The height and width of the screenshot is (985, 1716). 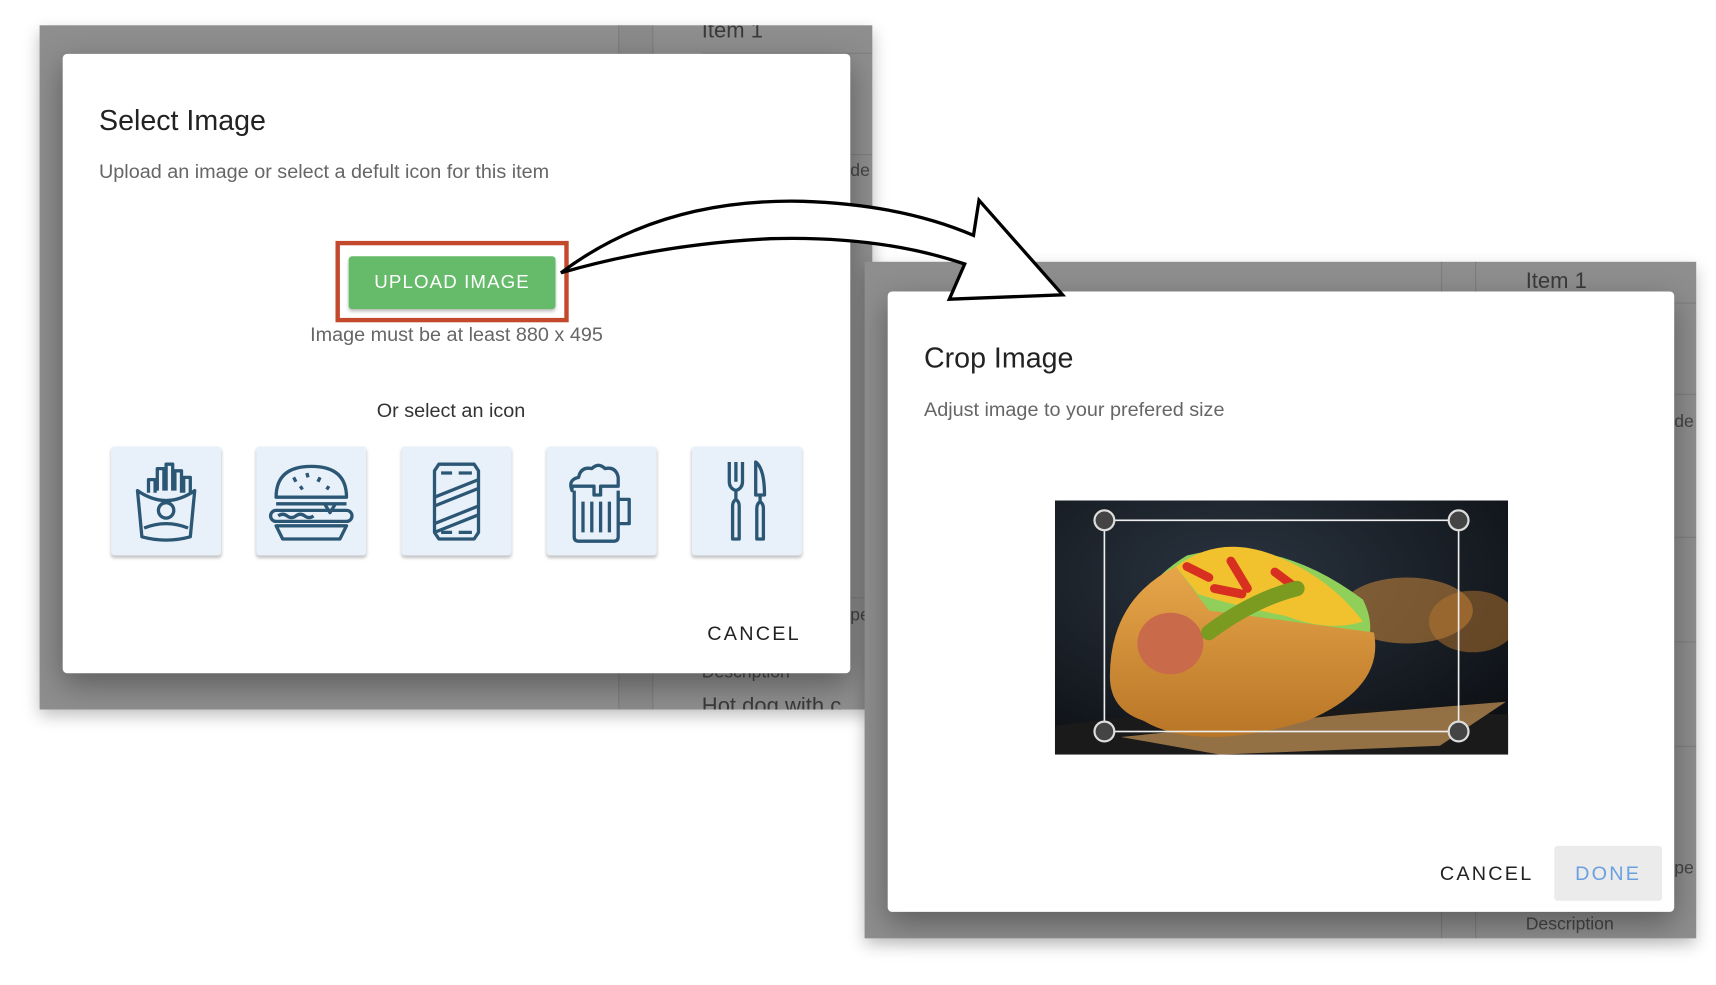 I want to click on soda-can-icon, so click(x=456, y=501).